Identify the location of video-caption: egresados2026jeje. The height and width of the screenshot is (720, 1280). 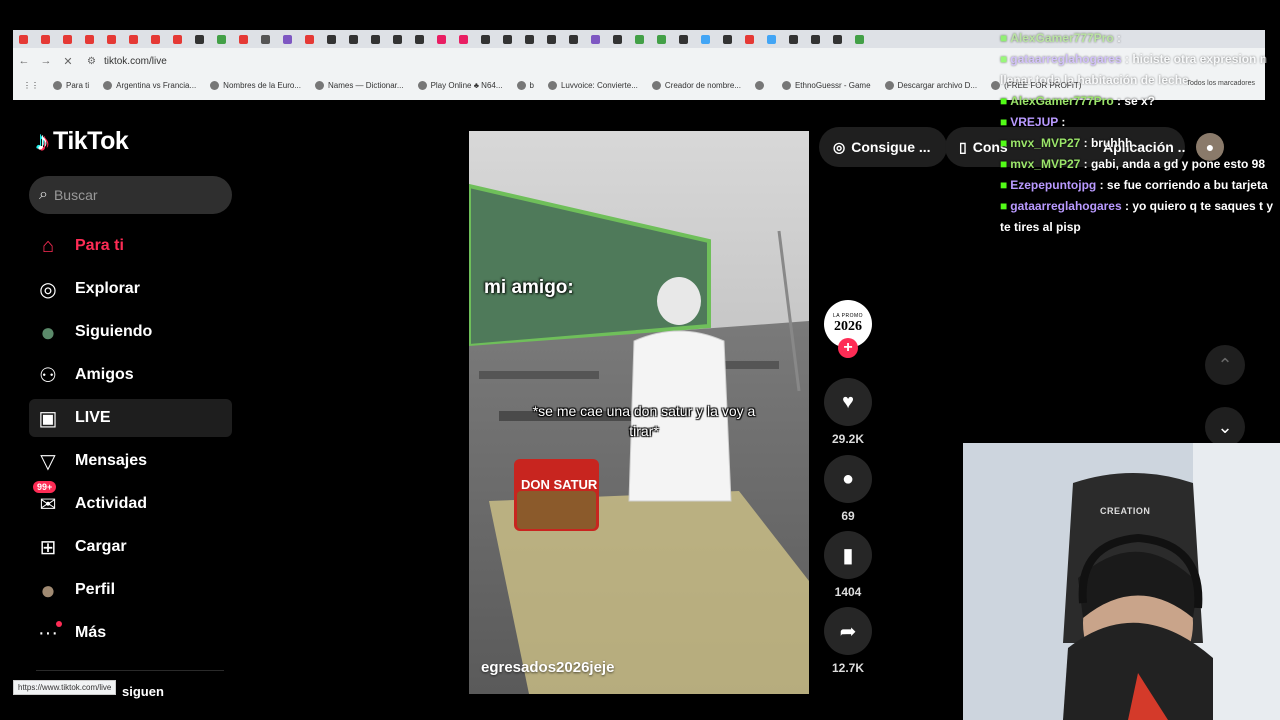
(547, 667).